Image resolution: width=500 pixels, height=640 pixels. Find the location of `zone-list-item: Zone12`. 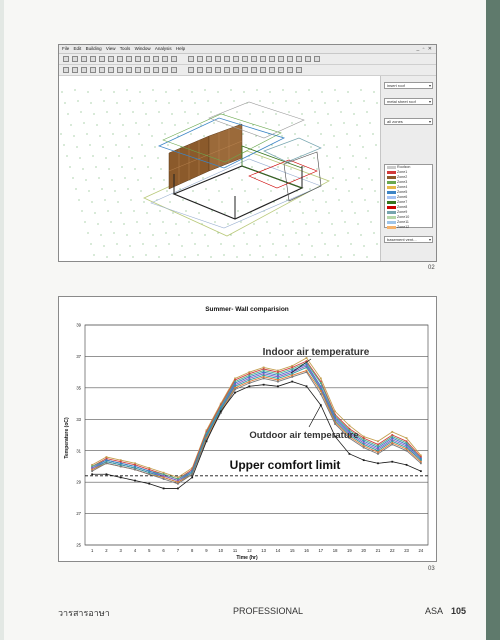

zone-list-item: Zone12 is located at coordinates (408, 227).